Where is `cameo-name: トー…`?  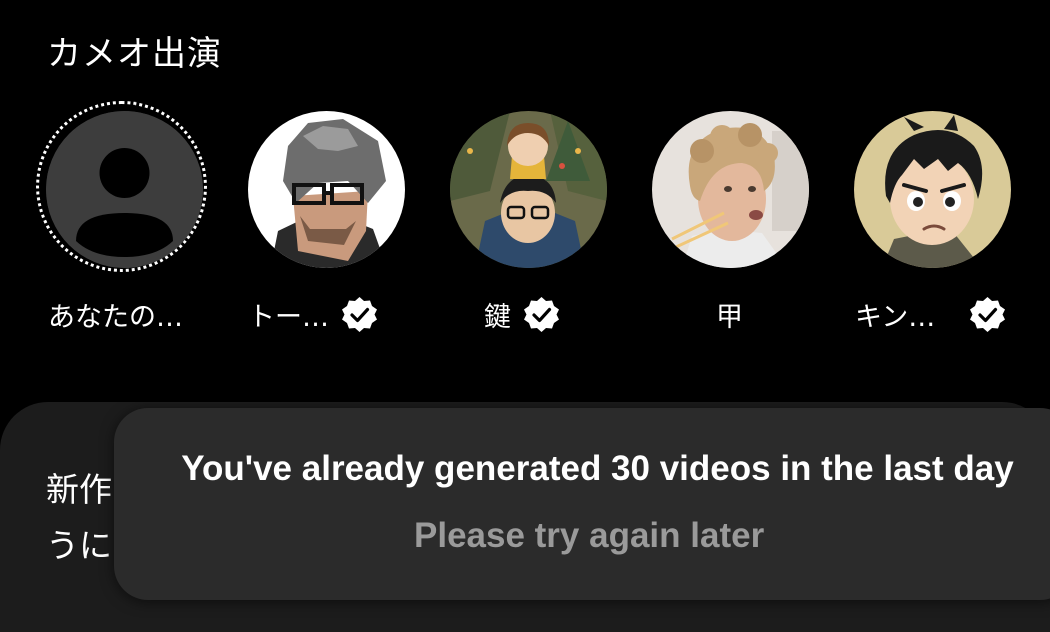 cameo-name: トー… is located at coordinates (288, 317).